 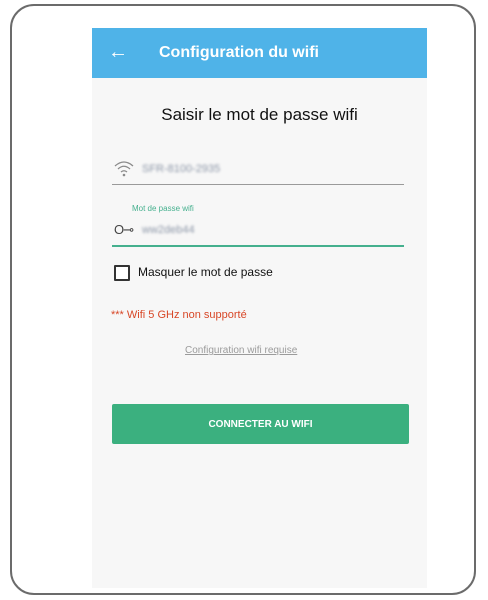 What do you see at coordinates (168, 230) in the screenshot?
I see `password-value: ww2deb44` at bounding box center [168, 230].